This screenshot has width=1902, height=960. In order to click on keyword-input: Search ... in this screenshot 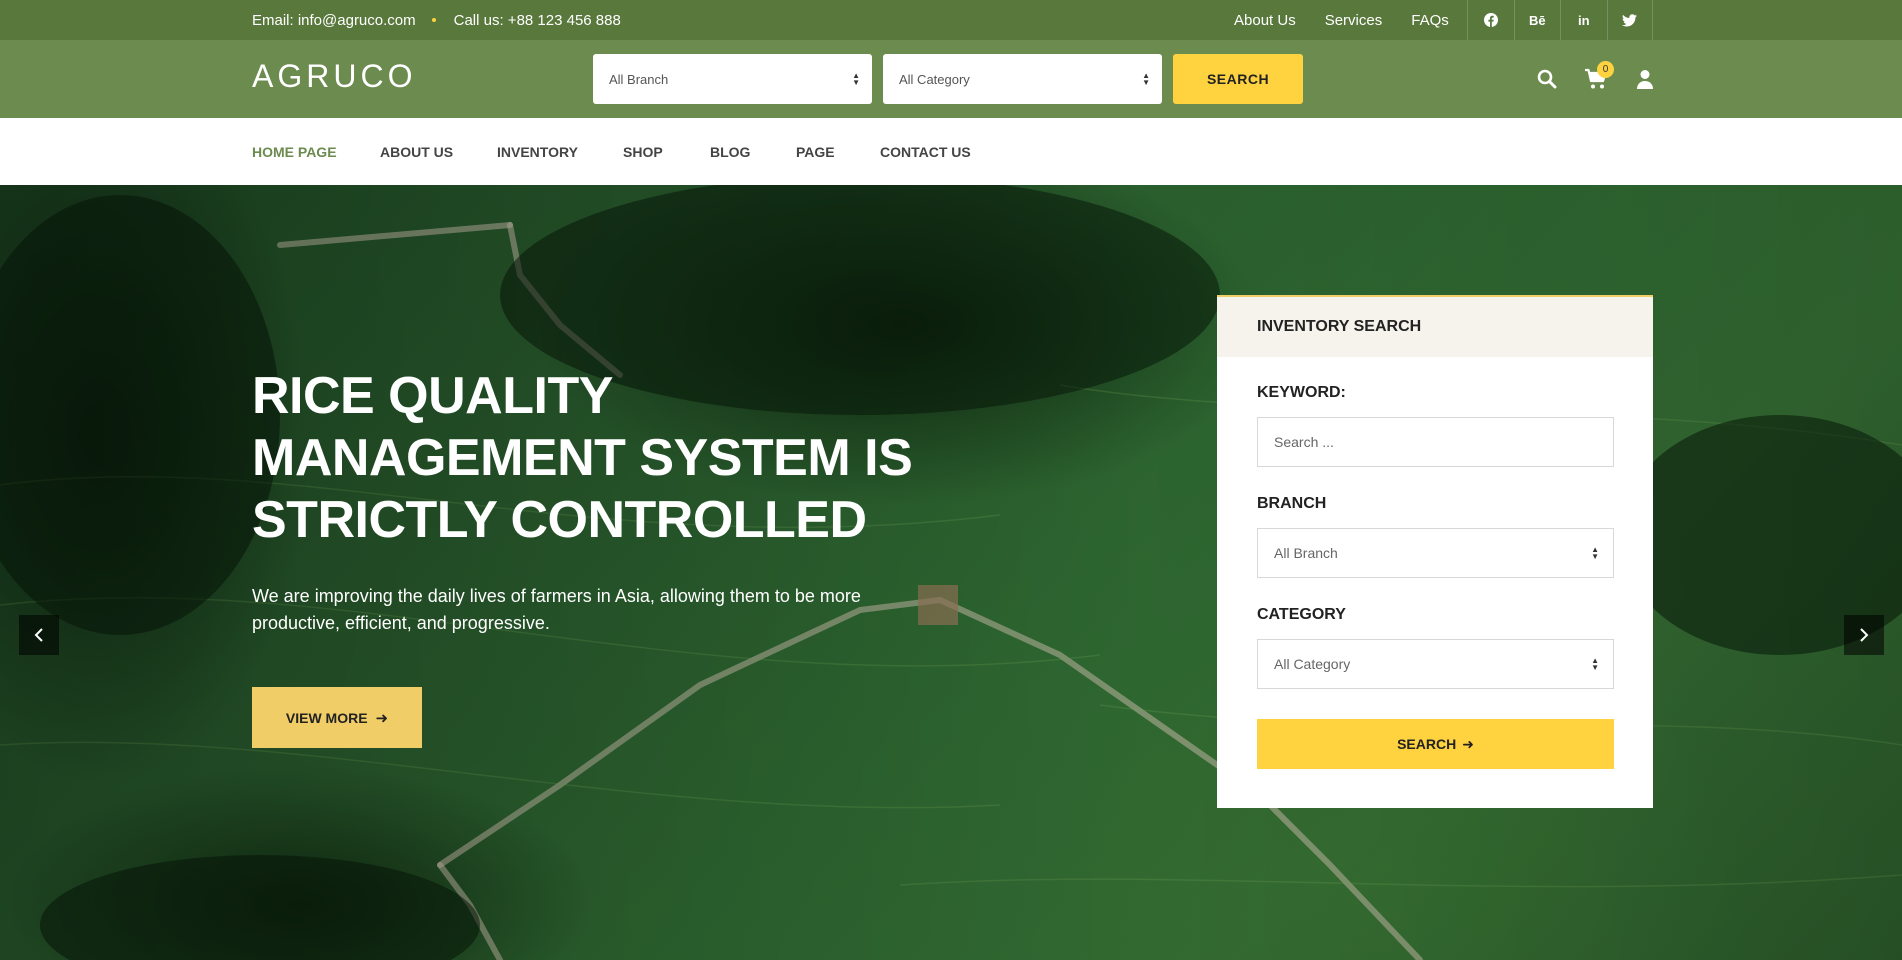, I will do `click(1435, 442)`.